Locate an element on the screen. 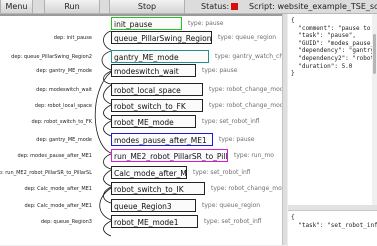 Image resolution: width=377 pixels, height=246 pixels. dependency-label: dep: init_pause is located at coordinates (72, 38).